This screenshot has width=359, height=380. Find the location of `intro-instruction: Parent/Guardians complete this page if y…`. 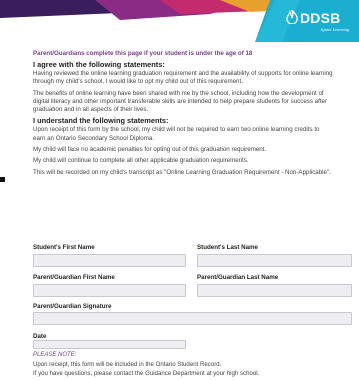

intro-instruction: Parent/Guardians complete this page if y… is located at coordinates (143, 53).